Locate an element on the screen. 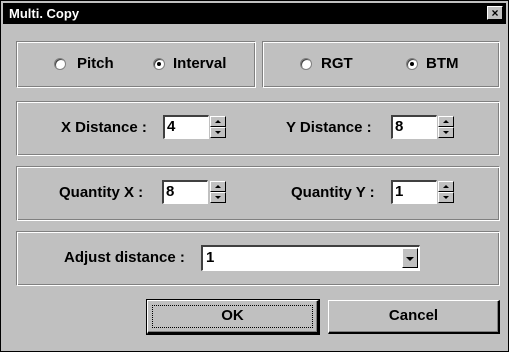 The height and width of the screenshot is (352, 509). x-distance-down-icon is located at coordinates (218, 132).